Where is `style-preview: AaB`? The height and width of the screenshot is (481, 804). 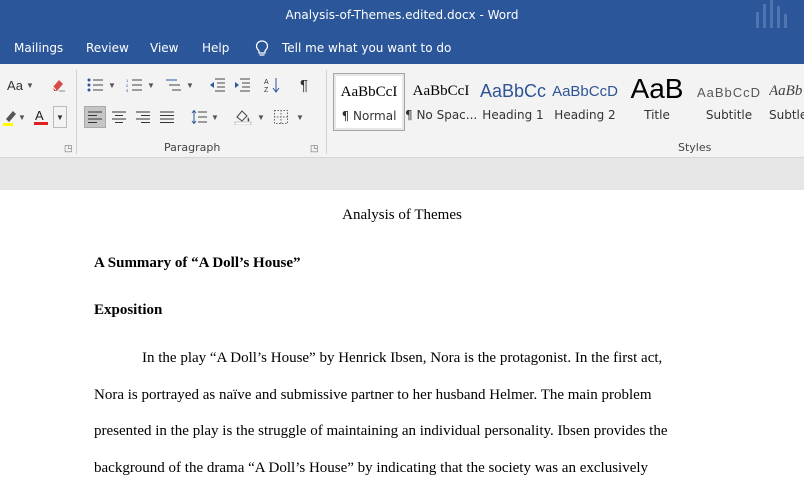
style-preview: AaB is located at coordinates (657, 88).